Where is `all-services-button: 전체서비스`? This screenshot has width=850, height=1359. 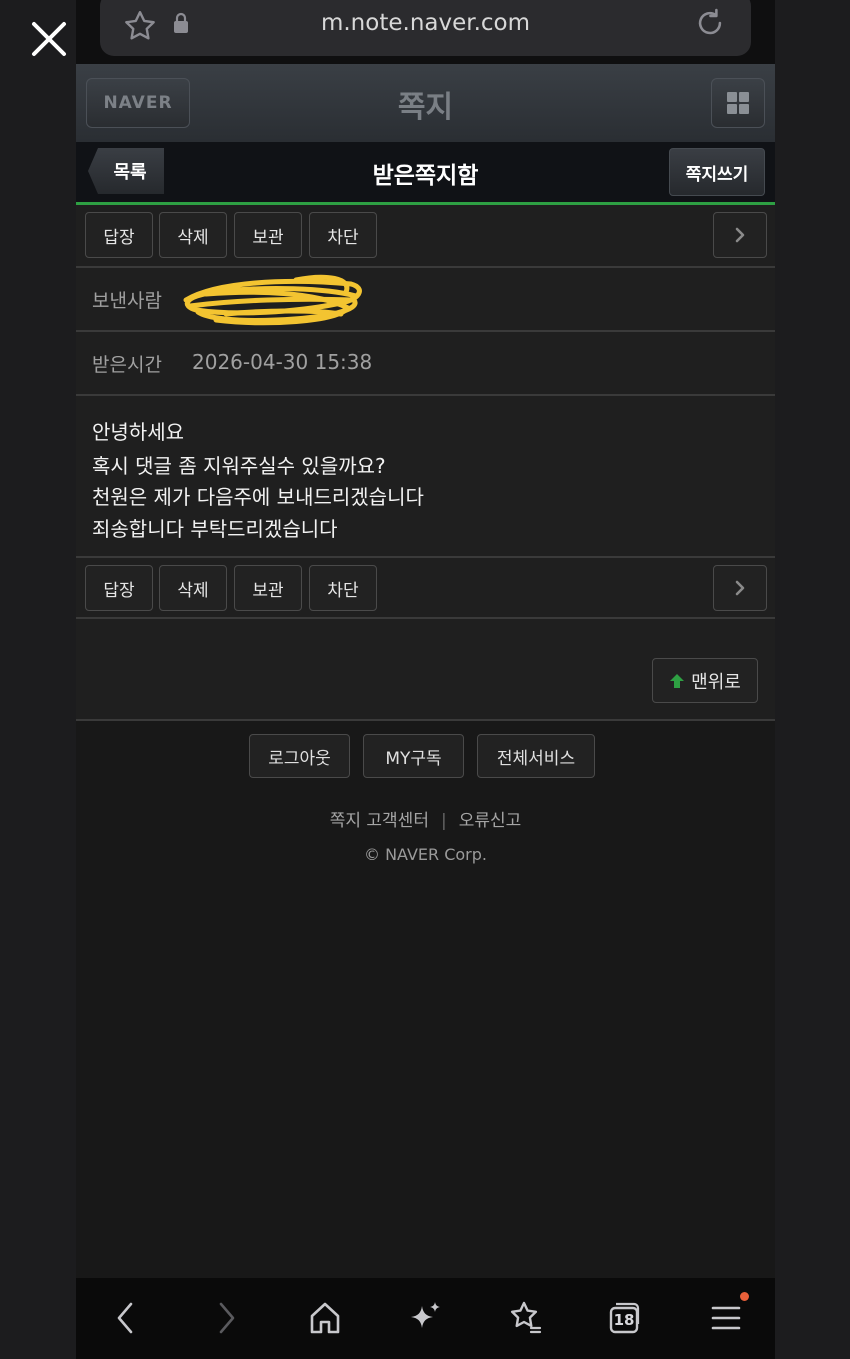 all-services-button: 전체서비스 is located at coordinates (536, 756).